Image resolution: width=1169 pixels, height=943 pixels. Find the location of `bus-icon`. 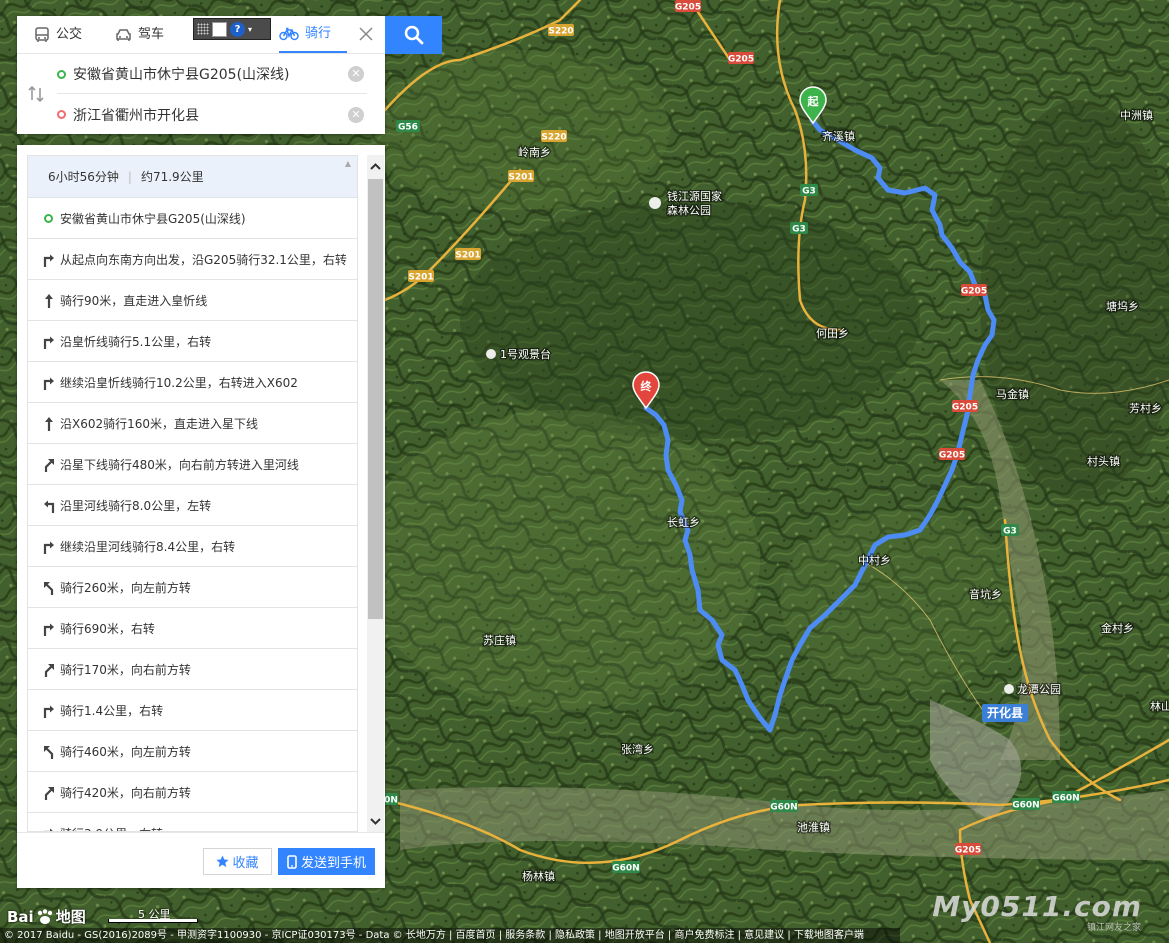

bus-icon is located at coordinates (42, 34).